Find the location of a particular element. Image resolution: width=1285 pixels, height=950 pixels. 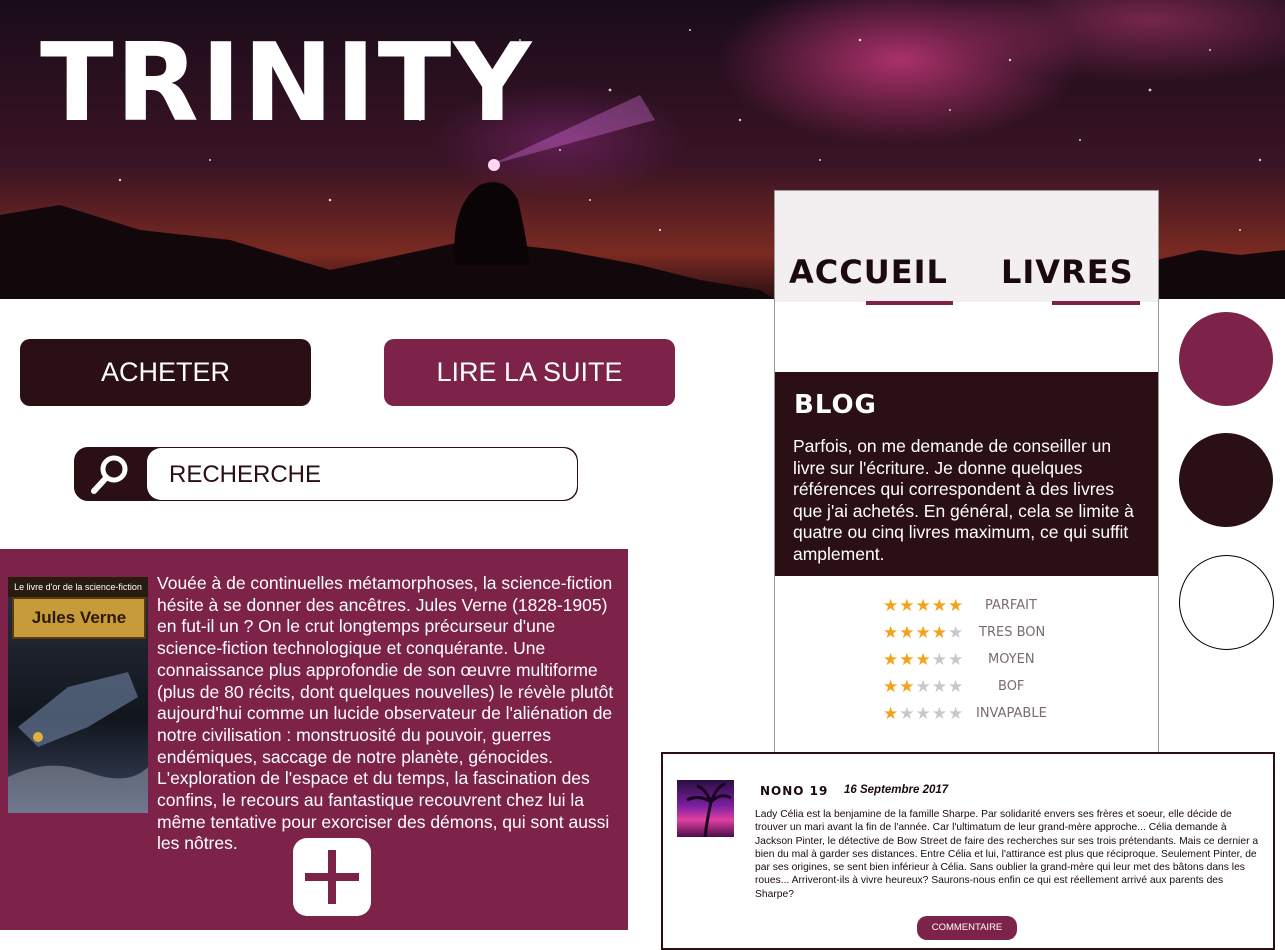

comment-date: 16 Septembre 2017 is located at coordinates (896, 790).